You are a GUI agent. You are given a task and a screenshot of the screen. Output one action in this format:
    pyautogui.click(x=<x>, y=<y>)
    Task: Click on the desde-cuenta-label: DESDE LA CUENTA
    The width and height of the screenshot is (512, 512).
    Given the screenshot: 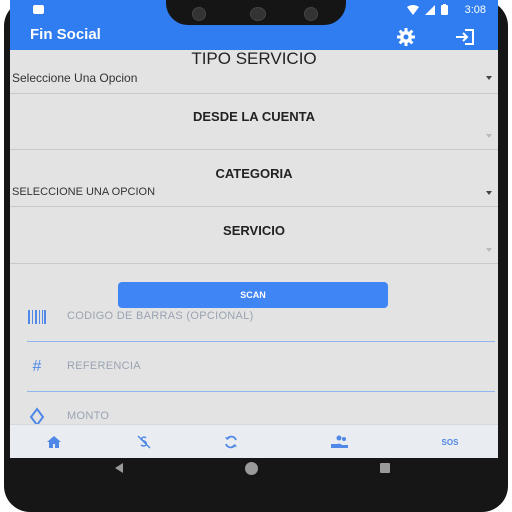 What is the action you would take?
    pyautogui.click(x=254, y=116)
    